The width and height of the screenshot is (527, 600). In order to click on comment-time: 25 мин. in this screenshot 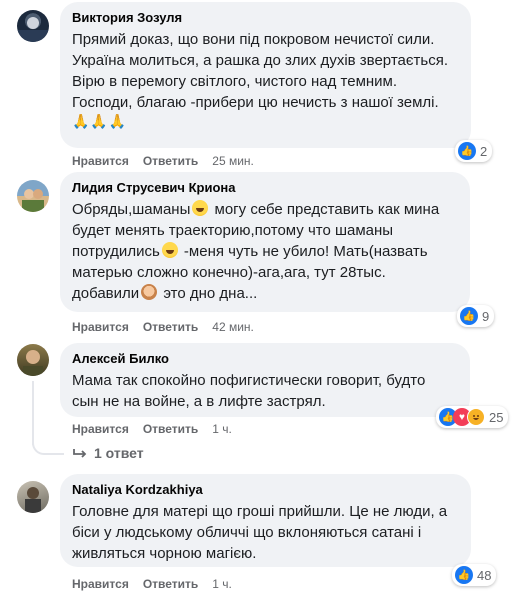, I will do `click(233, 161)`.